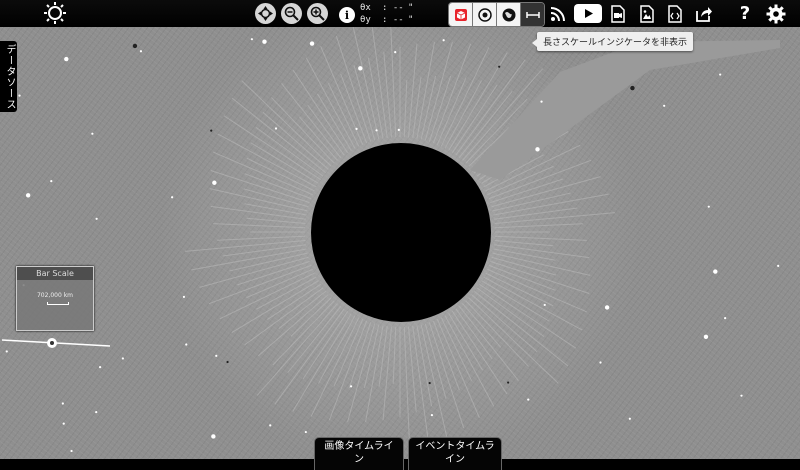 This screenshot has height=470, width=800. Describe the element at coordinates (618, 13) in the screenshot. I see `movie-file-icon` at that location.